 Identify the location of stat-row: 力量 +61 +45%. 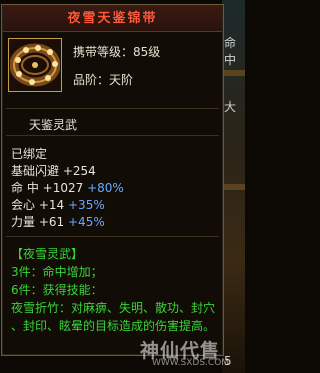
(58, 221).